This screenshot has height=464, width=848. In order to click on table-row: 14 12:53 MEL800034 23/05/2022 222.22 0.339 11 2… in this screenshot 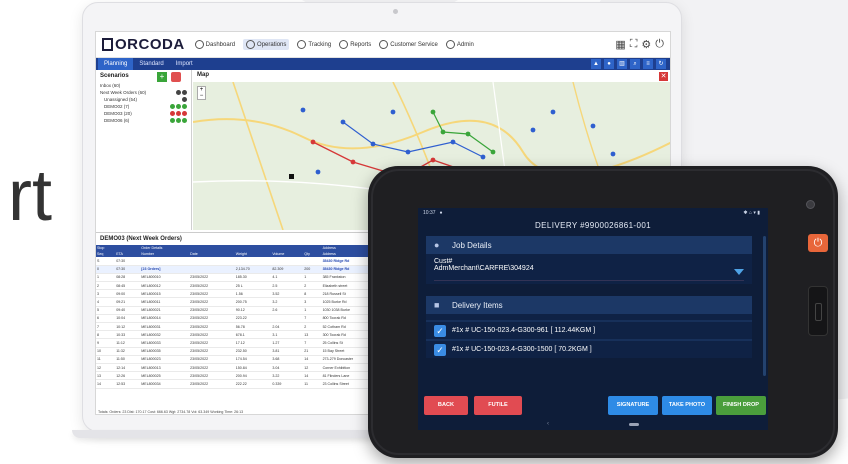, I will do `click(246, 384)`.